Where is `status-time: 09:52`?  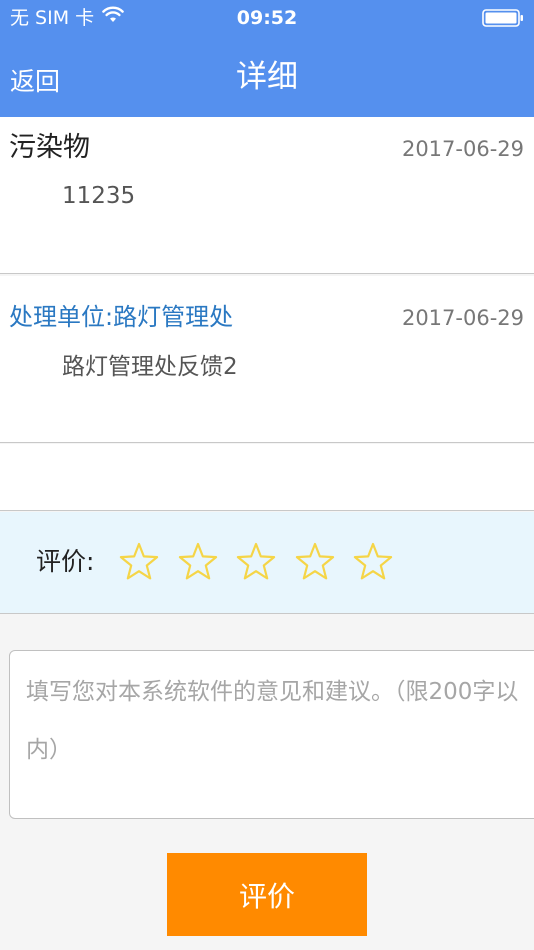 status-time: 09:52 is located at coordinates (267, 18).